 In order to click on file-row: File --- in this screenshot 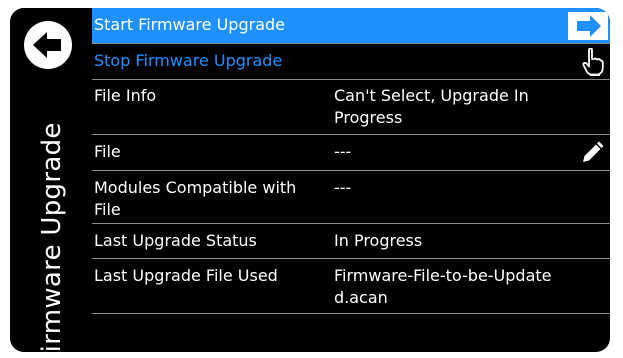, I will do `click(351, 153)`.